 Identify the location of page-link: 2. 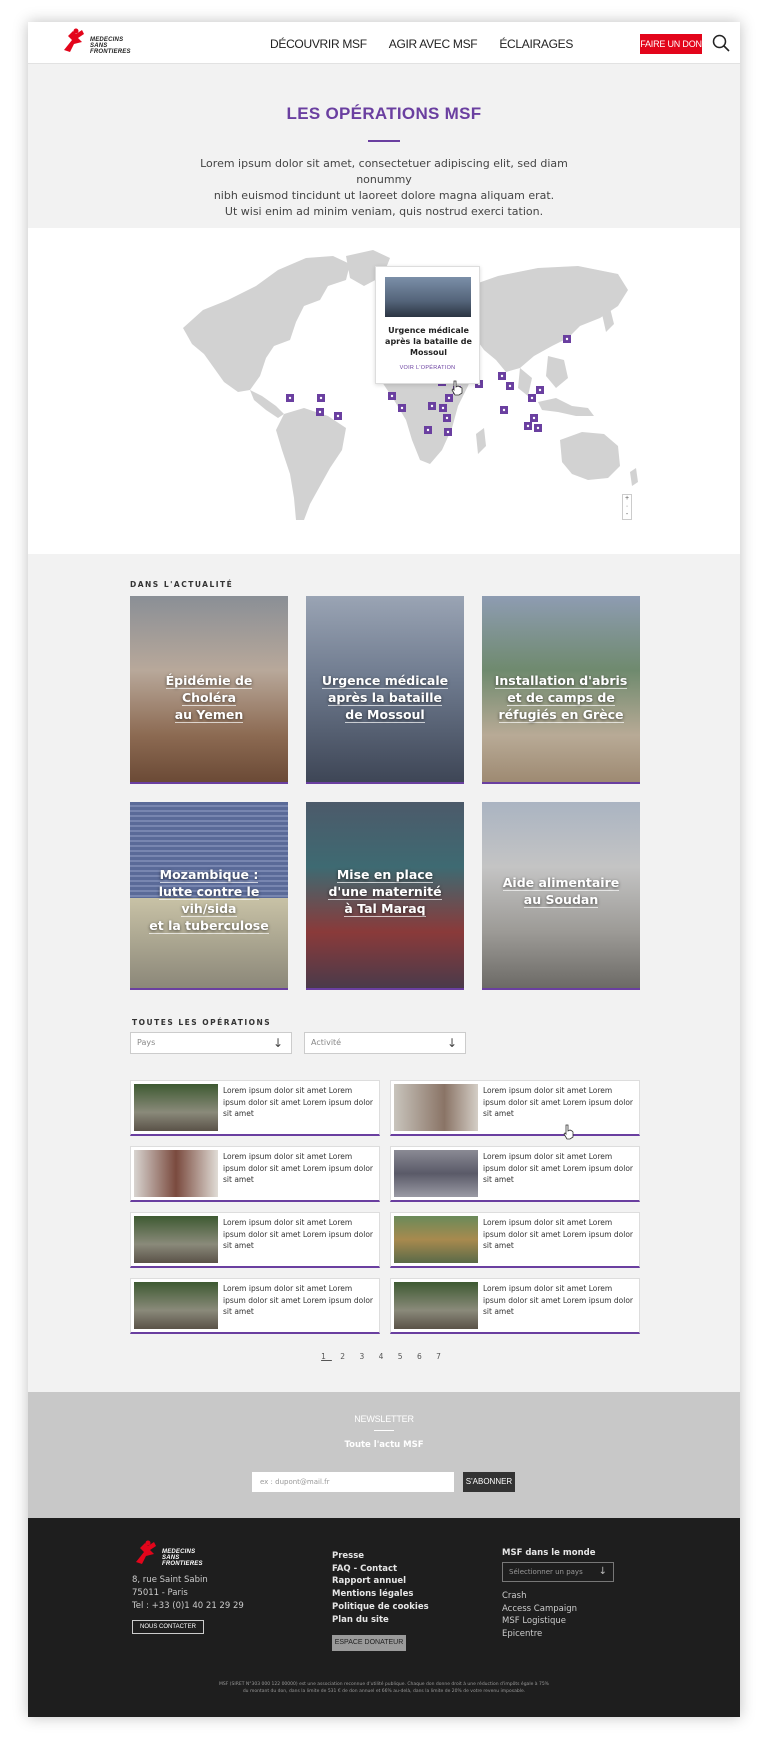
(345, 1356).